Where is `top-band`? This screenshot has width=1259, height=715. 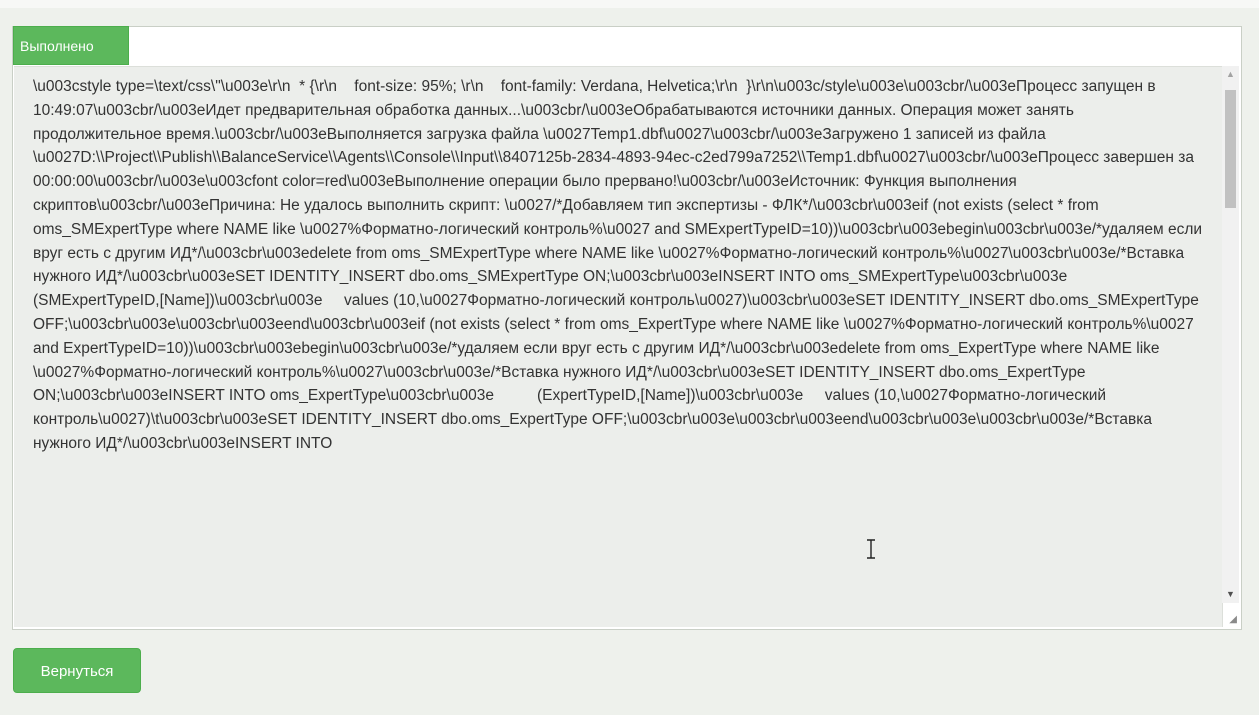 top-band is located at coordinates (629, 4).